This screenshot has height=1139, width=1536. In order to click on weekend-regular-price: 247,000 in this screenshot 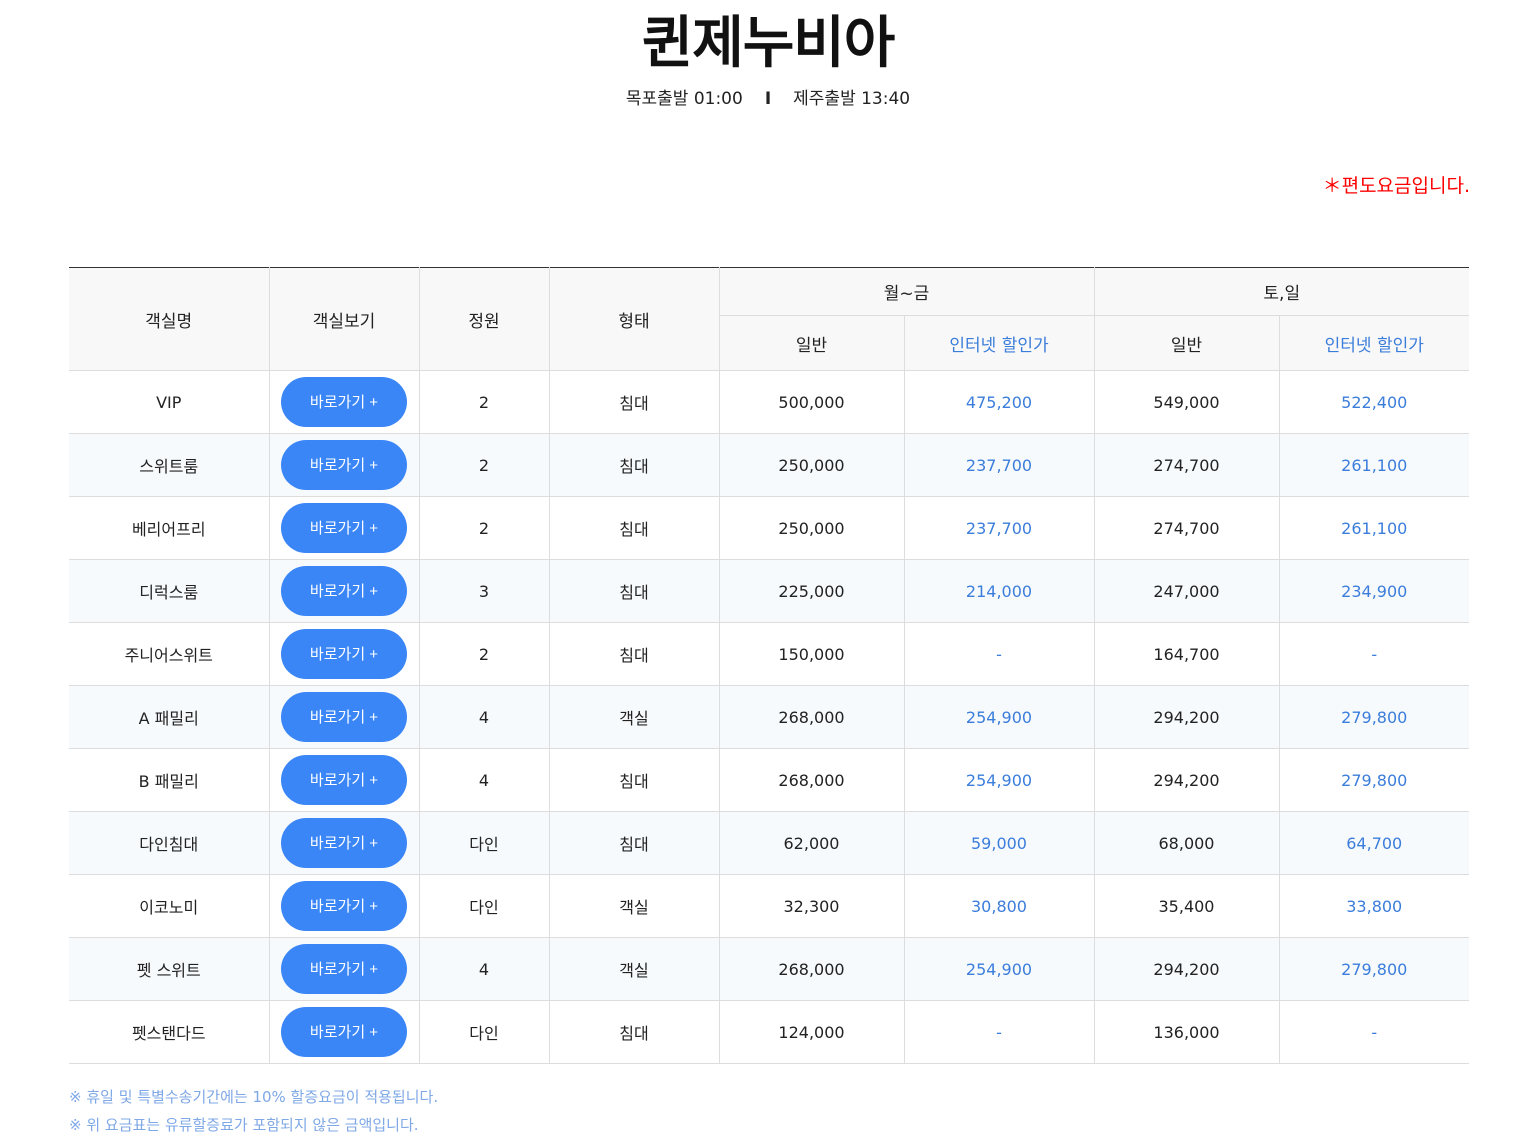, I will do `click(1187, 591)`.